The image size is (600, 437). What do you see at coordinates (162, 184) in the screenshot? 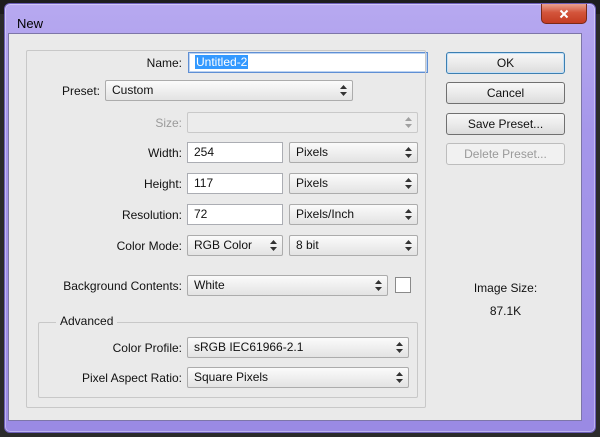
I see `height-label: Height:` at bounding box center [162, 184].